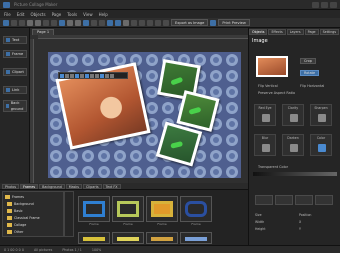  What do you see at coordinates (103, 14) in the screenshot?
I see `menu-help: Help` at bounding box center [103, 14].